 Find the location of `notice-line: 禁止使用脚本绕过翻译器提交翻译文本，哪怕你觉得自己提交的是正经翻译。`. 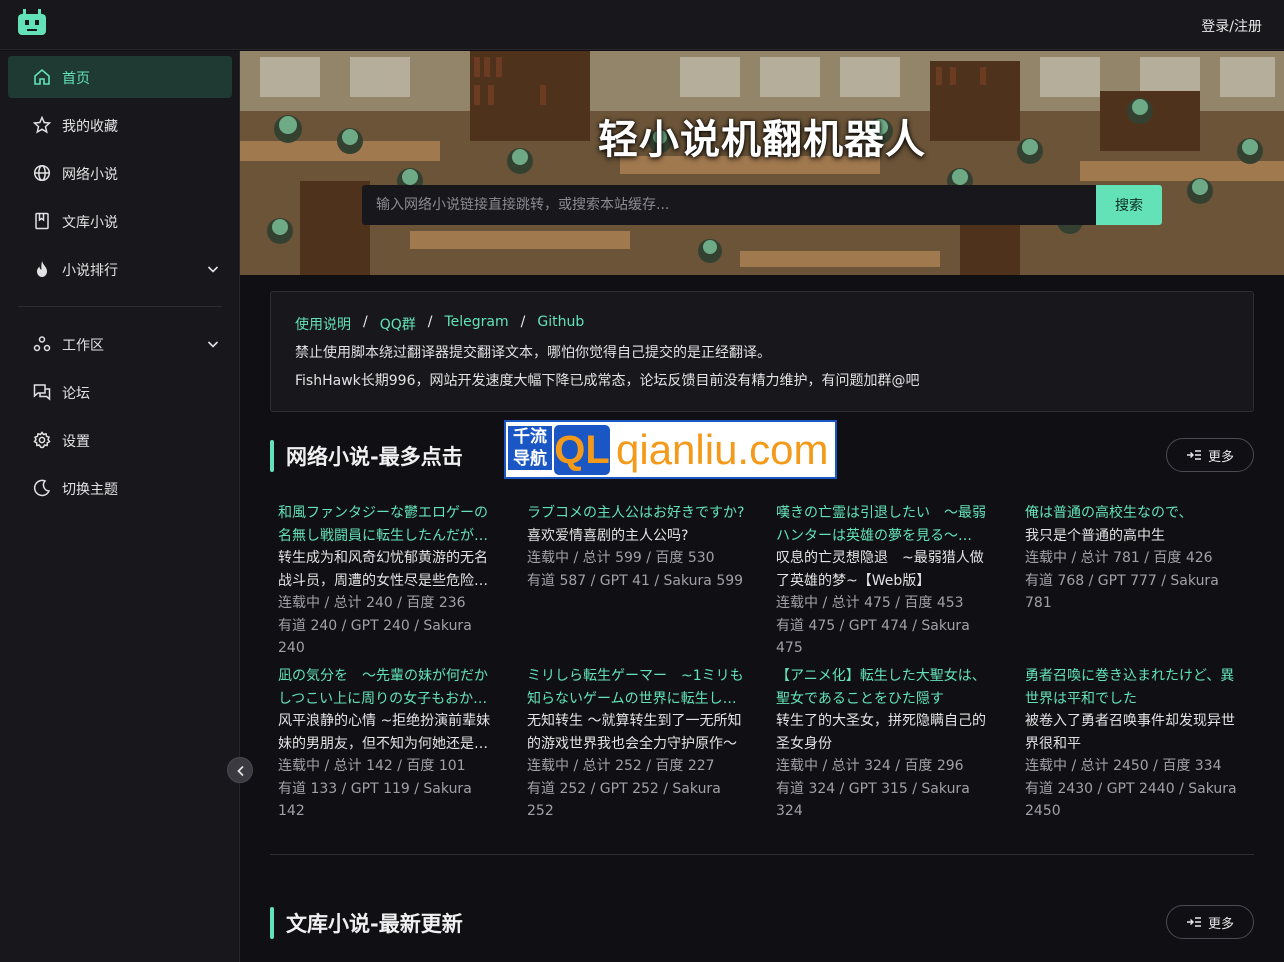

notice-line: 禁止使用脚本绕过翻译器提交翻译文本，哪怕你觉得自己提交的是正经翻译。 is located at coordinates (533, 353).